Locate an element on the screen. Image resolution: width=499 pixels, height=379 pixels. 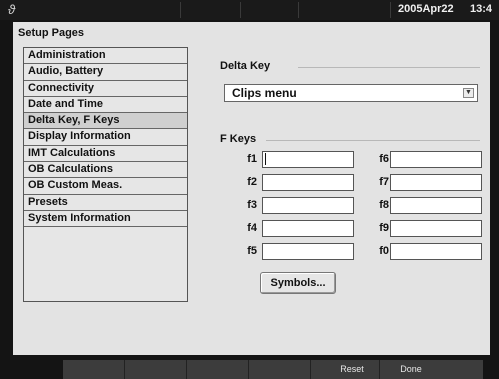
status-date: 2005Apr22 is located at coordinates (426, 9).